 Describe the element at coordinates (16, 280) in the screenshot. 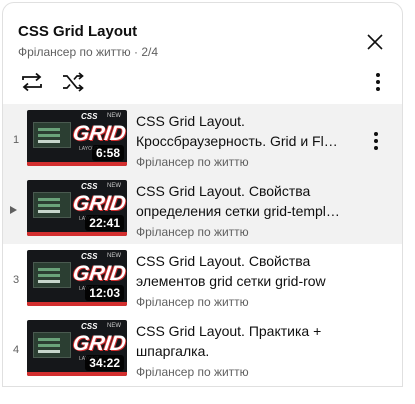

I see `item-index: 3` at that location.